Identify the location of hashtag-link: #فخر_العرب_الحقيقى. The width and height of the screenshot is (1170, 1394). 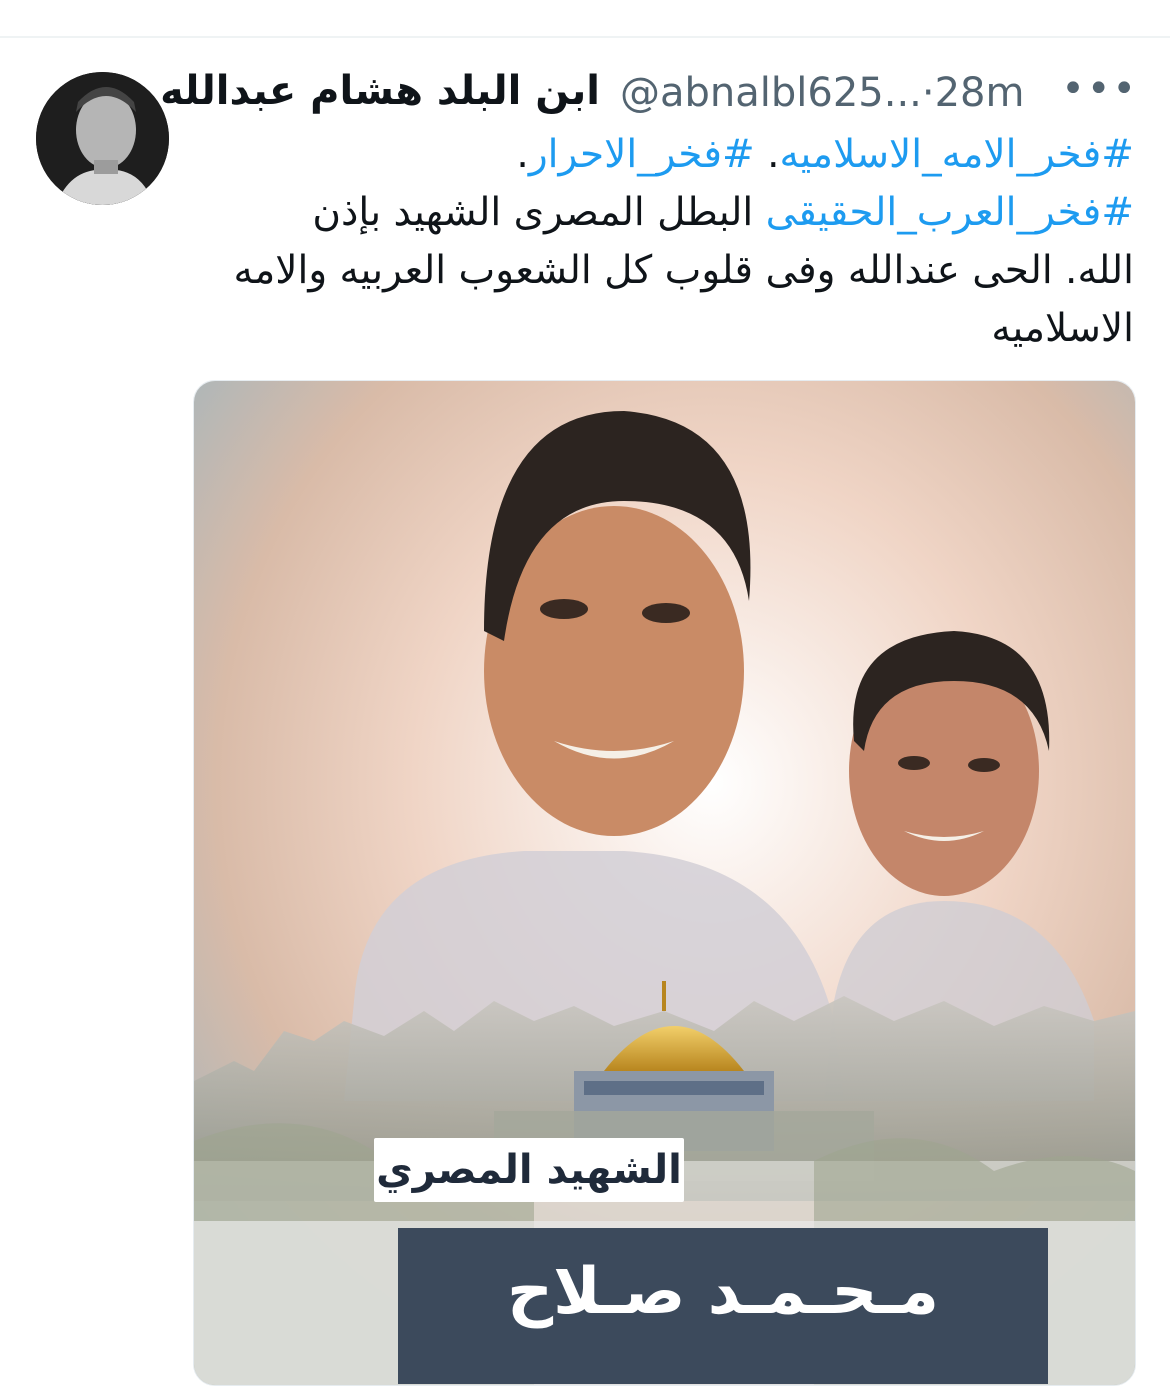
(950, 212).